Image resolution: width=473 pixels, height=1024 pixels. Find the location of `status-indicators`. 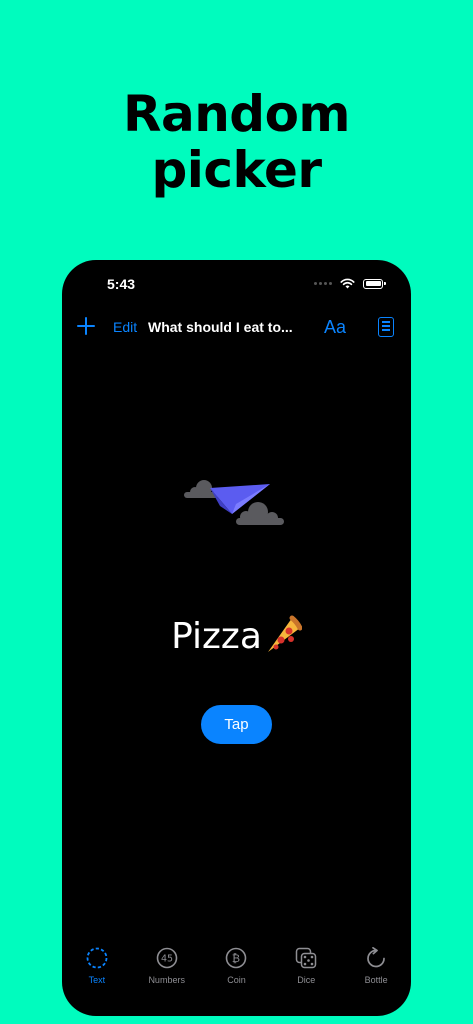

status-indicators is located at coordinates (350, 283).